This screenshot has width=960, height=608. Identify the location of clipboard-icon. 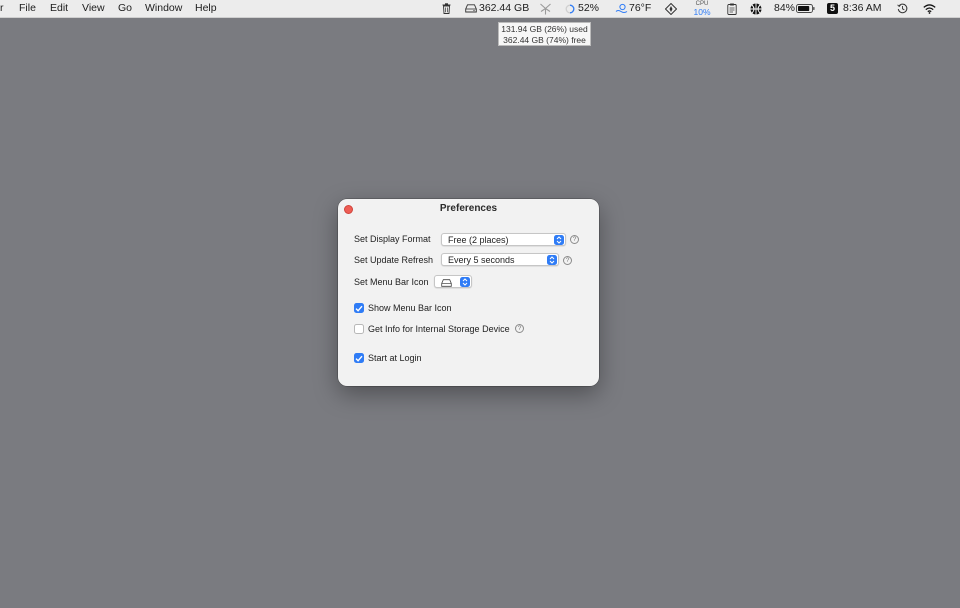
(731, 8).